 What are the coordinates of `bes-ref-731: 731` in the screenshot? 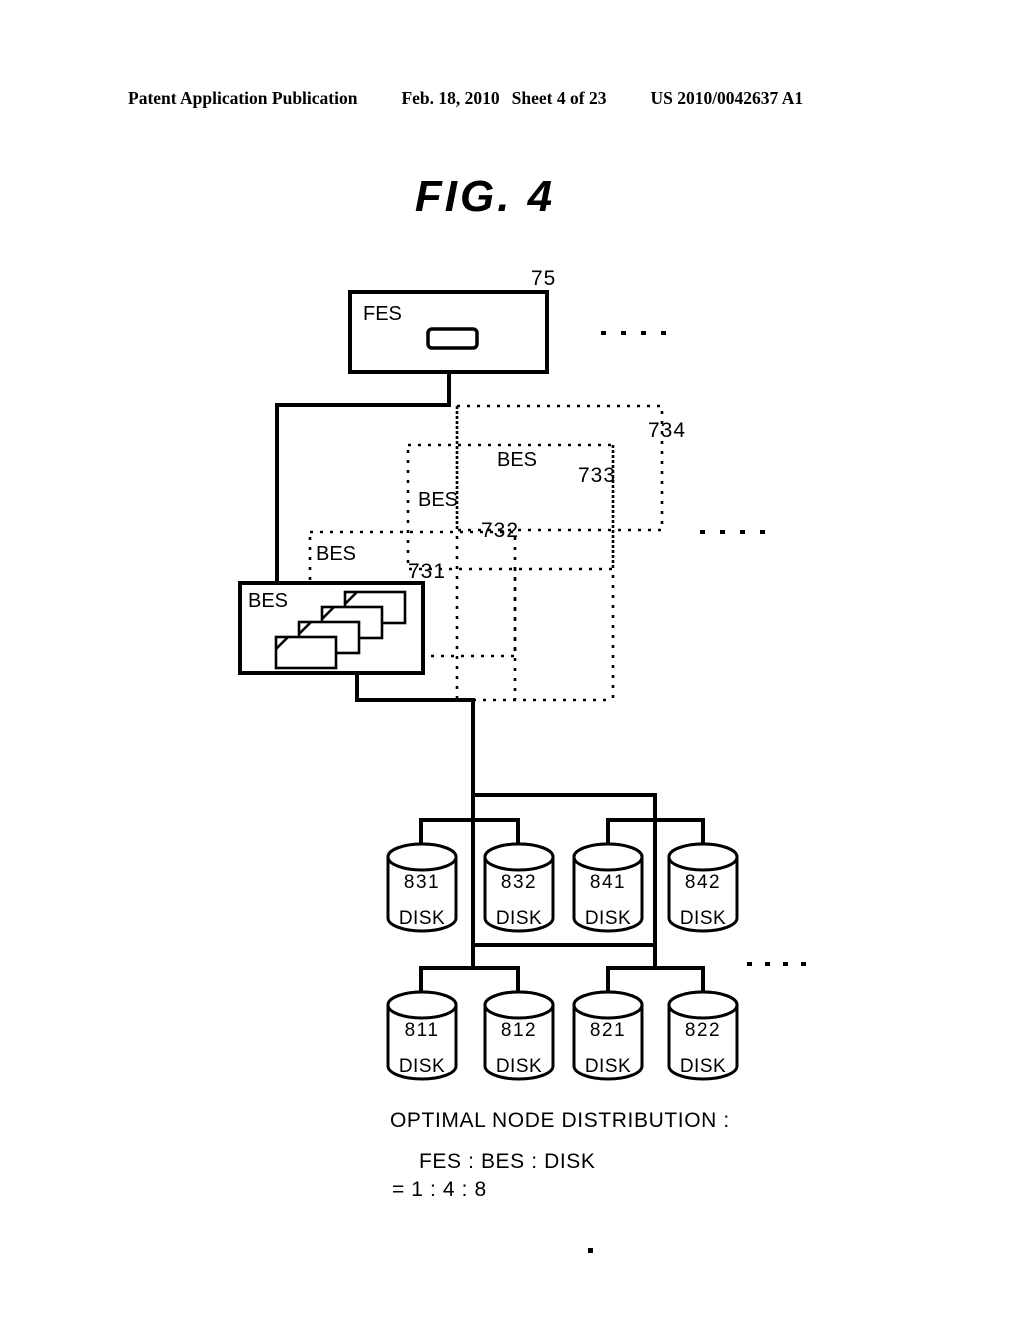 It's located at (427, 571).